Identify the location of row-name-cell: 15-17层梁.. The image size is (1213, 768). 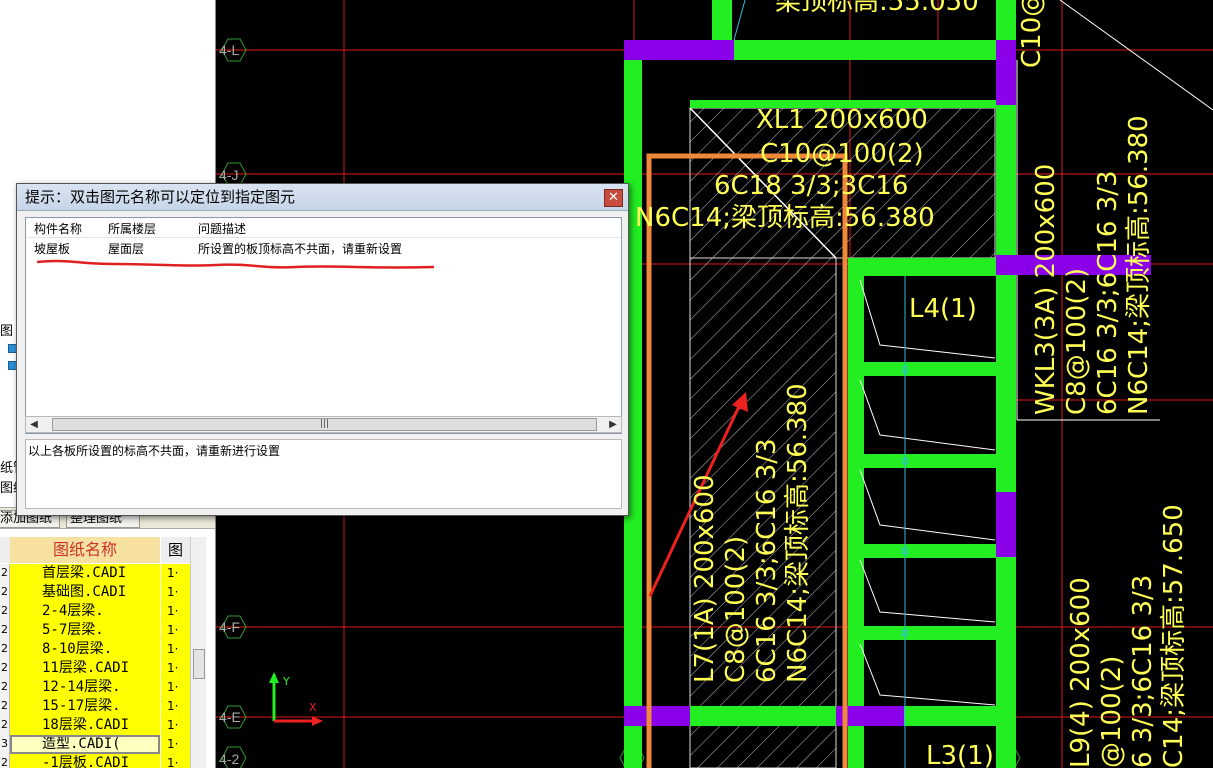
(85, 706).